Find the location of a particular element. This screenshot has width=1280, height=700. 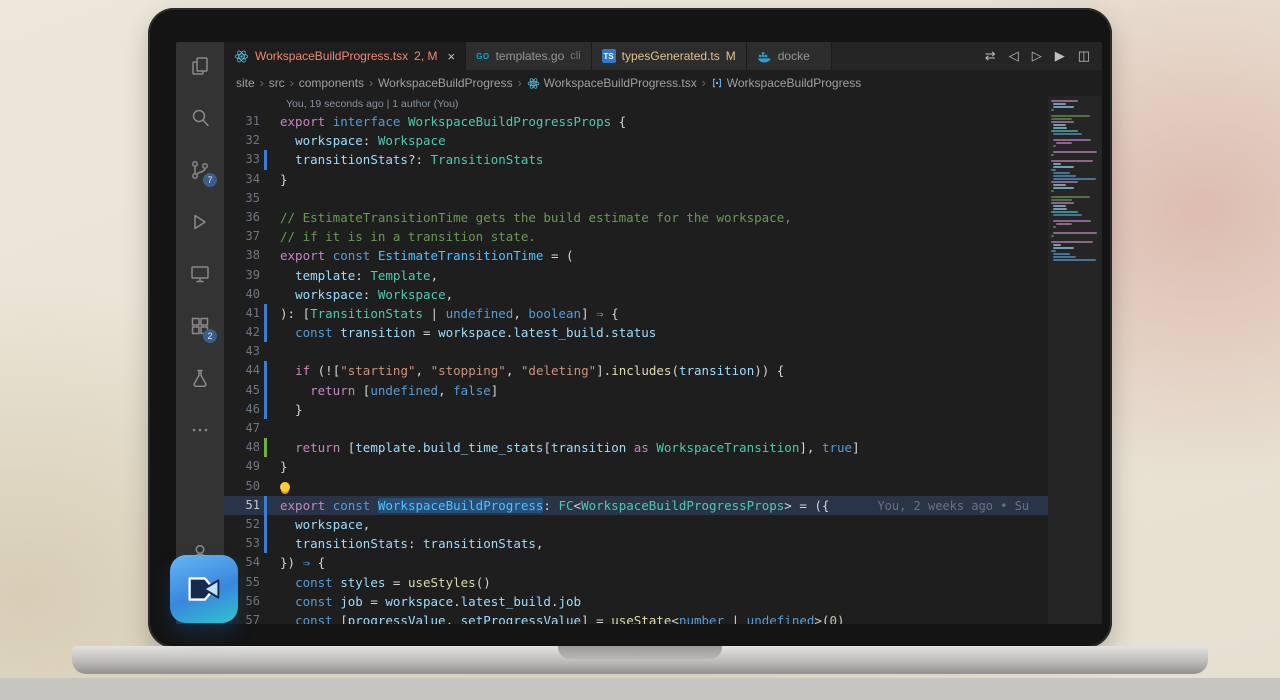

test-beaker-icon is located at coordinates (200, 378).